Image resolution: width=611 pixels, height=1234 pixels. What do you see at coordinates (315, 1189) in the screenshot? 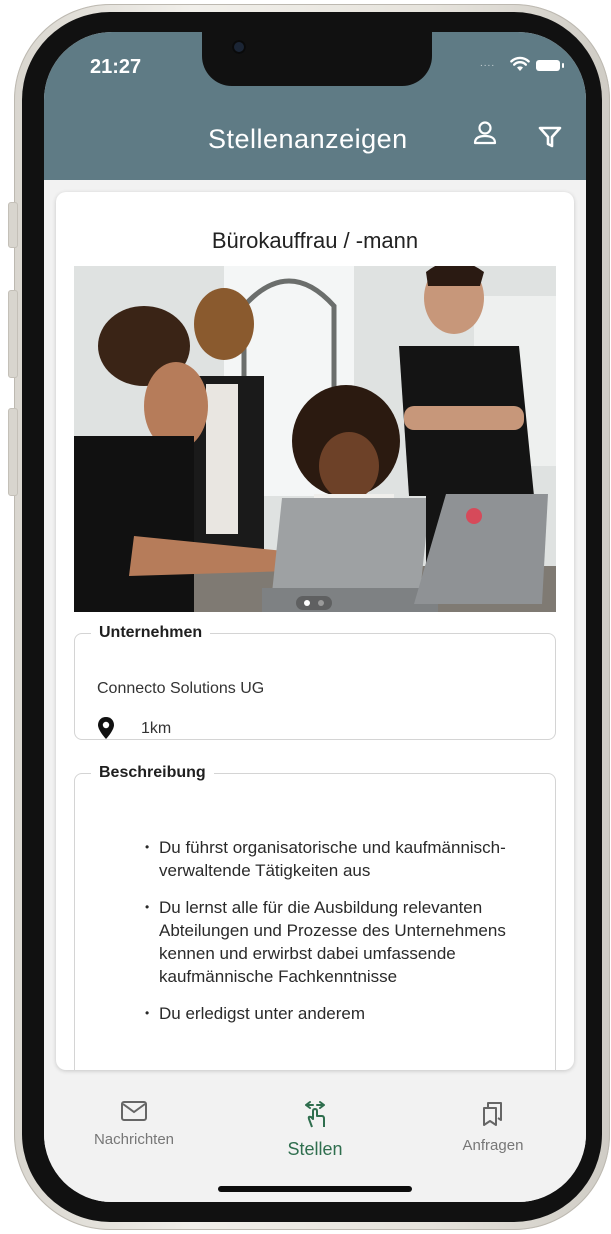
I see `home-indicator` at bounding box center [315, 1189].